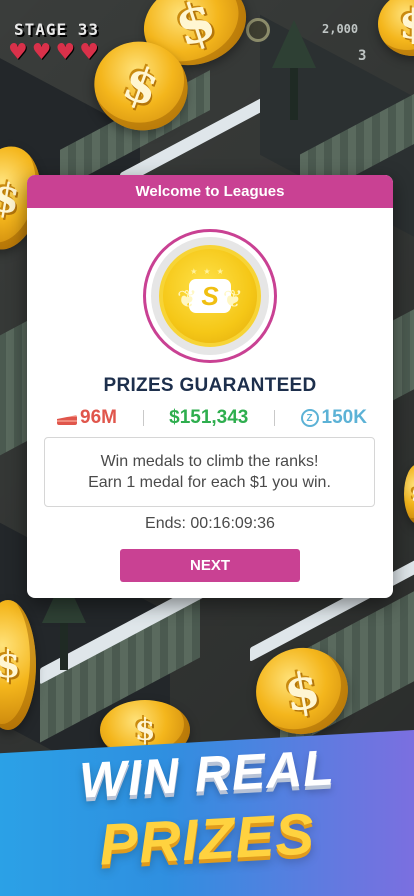 The image size is (414, 896). What do you see at coordinates (15, 390) in the screenshot?
I see `terrain-stripe` at bounding box center [15, 390].